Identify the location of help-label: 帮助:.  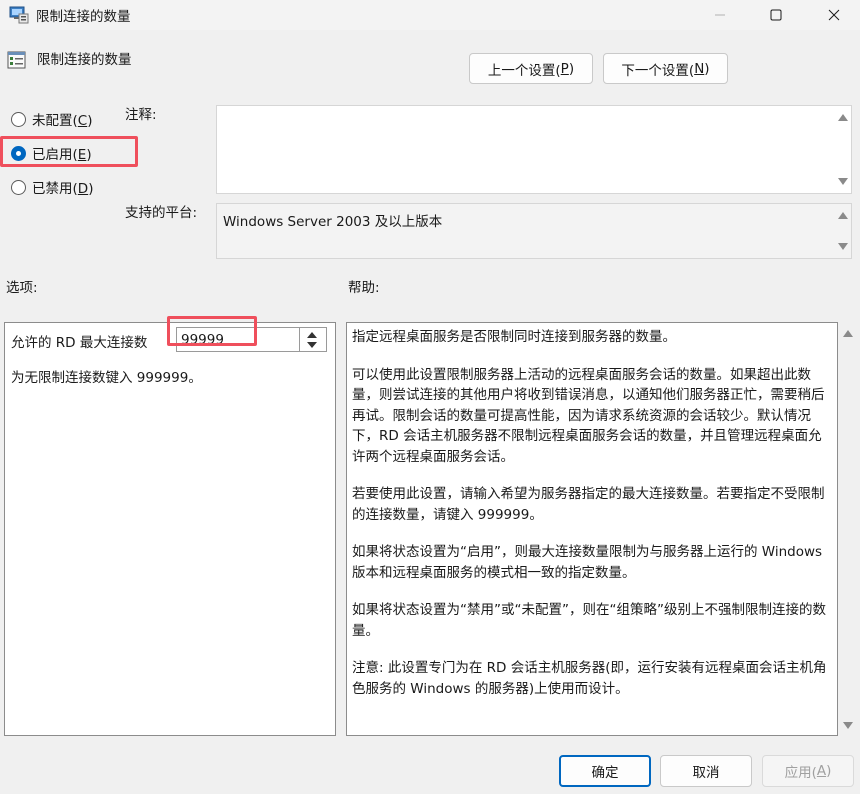
(364, 288).